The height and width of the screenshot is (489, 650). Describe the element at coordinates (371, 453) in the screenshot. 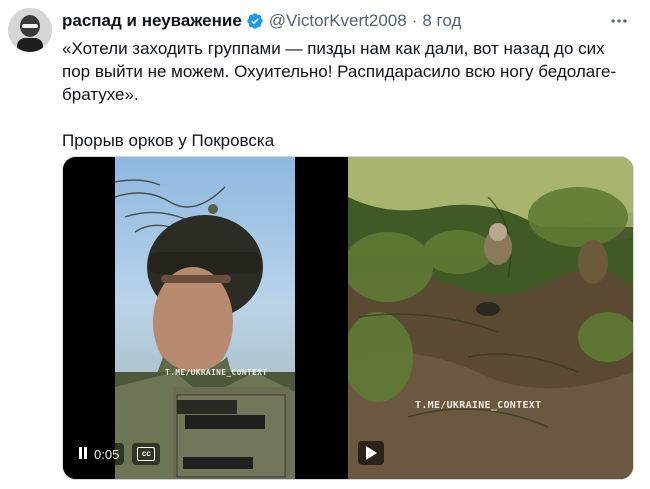

I see `play-icon` at that location.